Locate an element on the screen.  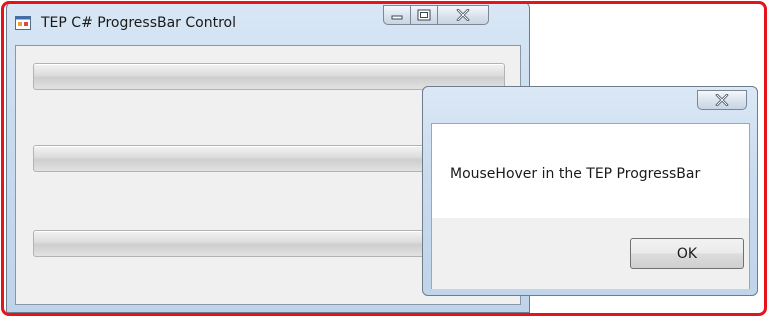
close-button is located at coordinates (463, 15).